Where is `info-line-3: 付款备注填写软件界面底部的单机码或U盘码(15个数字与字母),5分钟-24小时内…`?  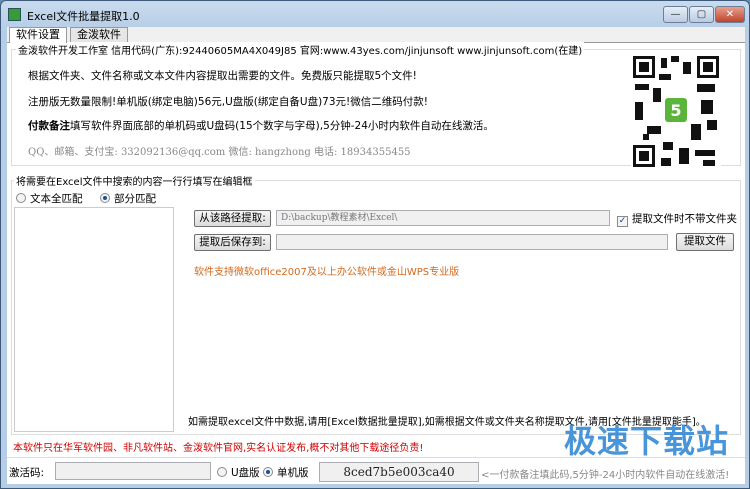 info-line-3: 付款备注填写软件界面底部的单机码或U盘码(15个数字与字母),5分钟-24小时内… is located at coordinates (261, 125).